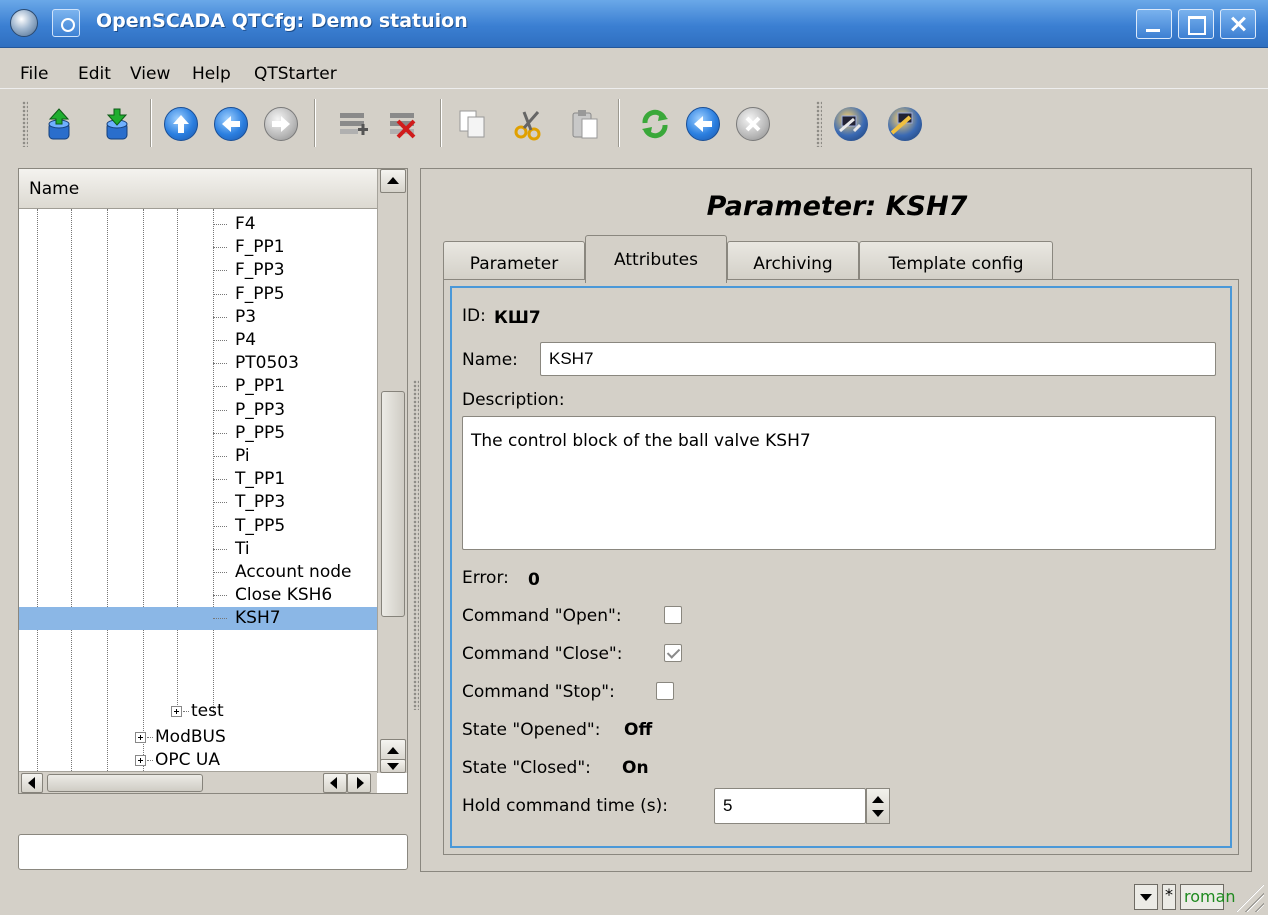 This screenshot has width=1268, height=915. I want to click on tree-item-label: KSH7, so click(258, 618).